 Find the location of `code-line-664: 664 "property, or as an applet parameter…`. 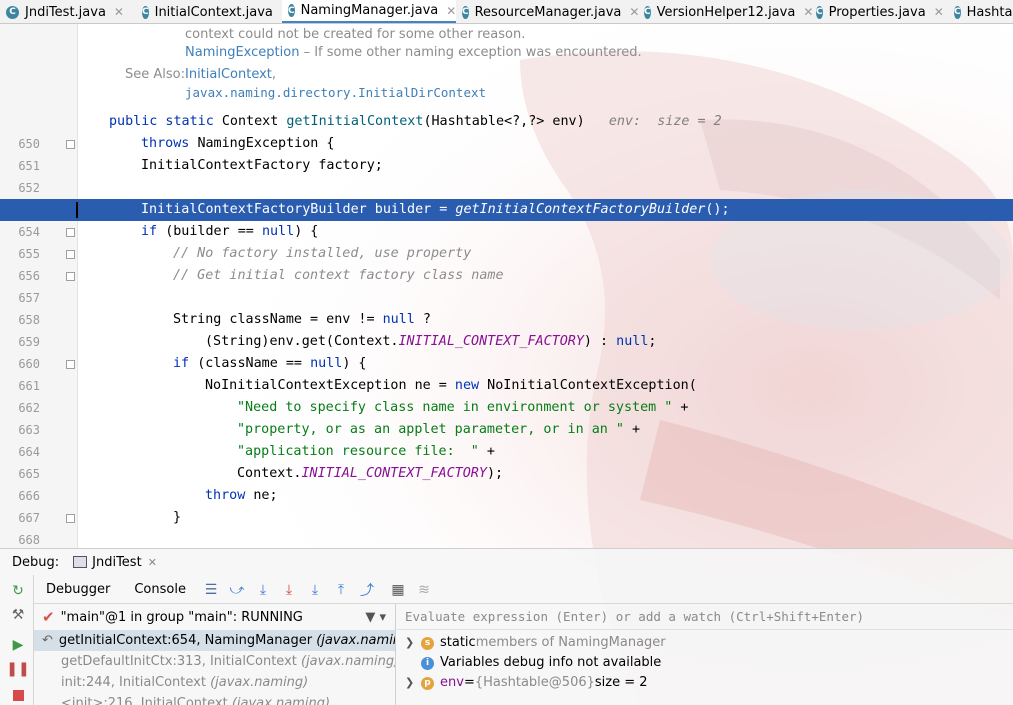

code-line-664: 664 "property, or as an applet parameter… is located at coordinates (506, 439).